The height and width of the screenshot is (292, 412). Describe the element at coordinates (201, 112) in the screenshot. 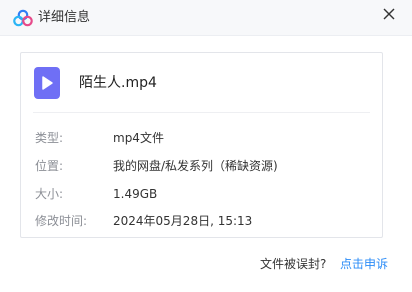

I see `divider` at that location.